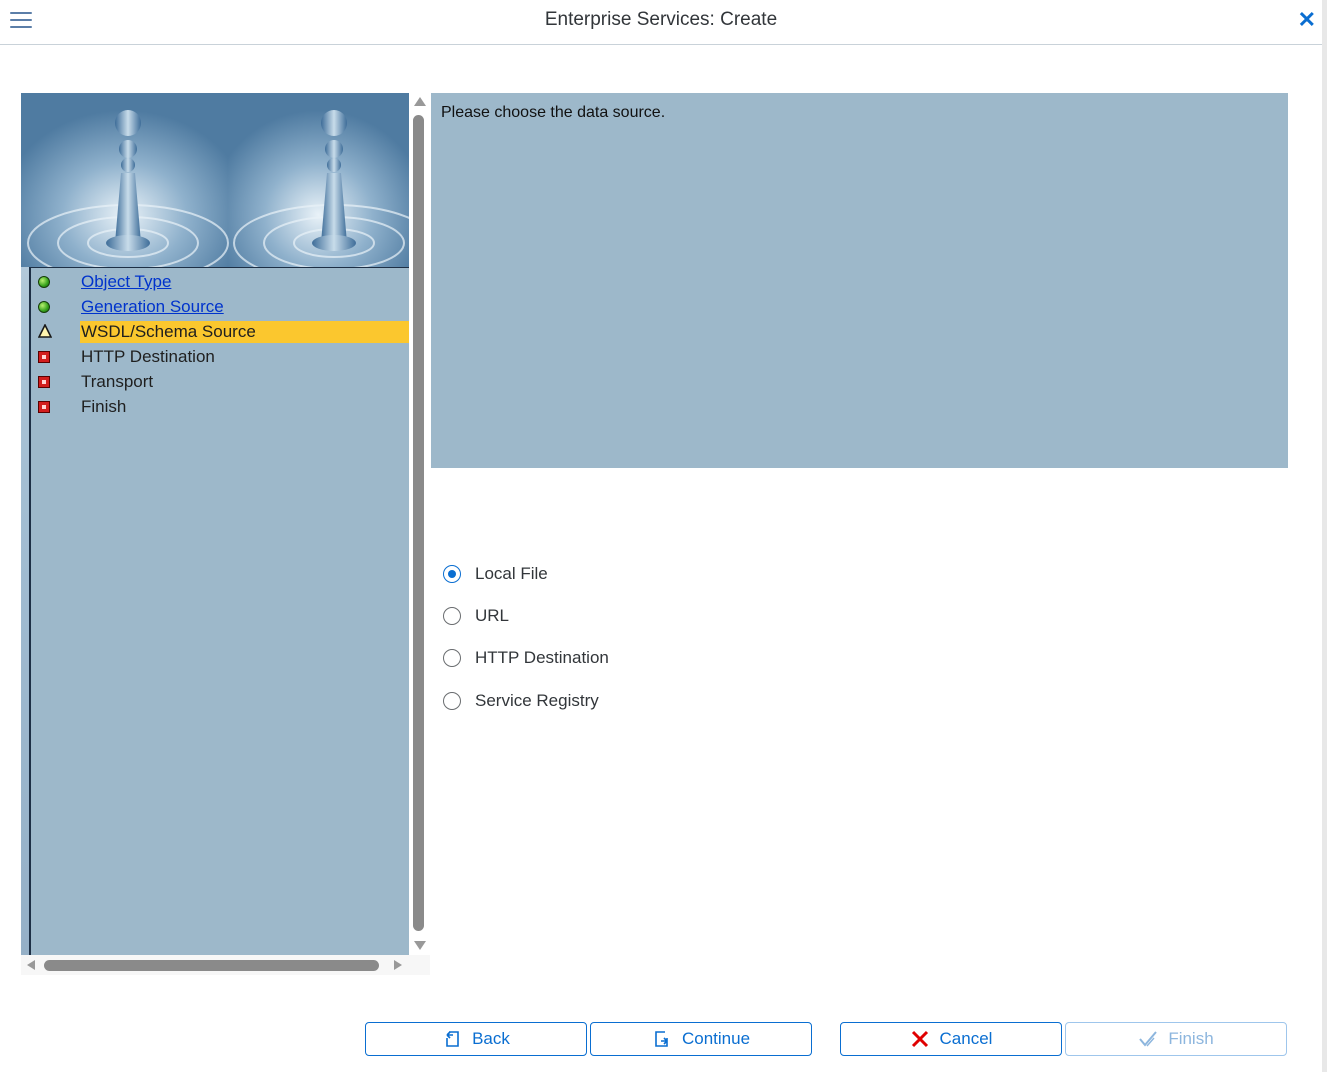  I want to click on cancel-button: Cancel, so click(951, 1039).